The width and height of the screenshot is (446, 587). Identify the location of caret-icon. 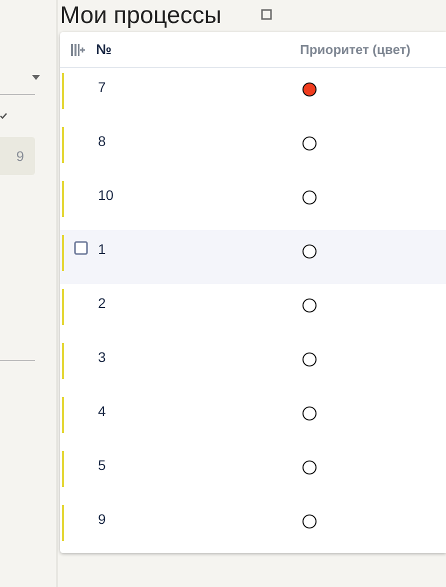
(36, 77).